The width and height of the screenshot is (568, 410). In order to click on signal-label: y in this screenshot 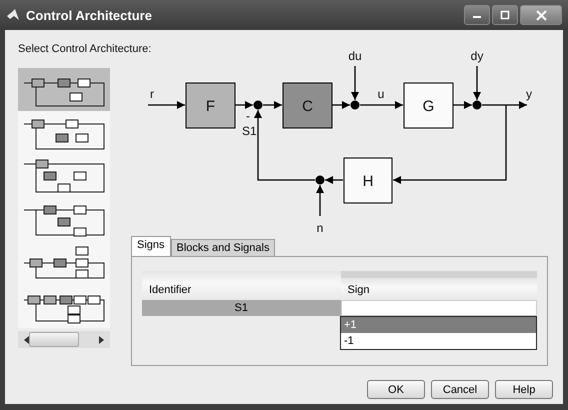, I will do `click(529, 94)`.